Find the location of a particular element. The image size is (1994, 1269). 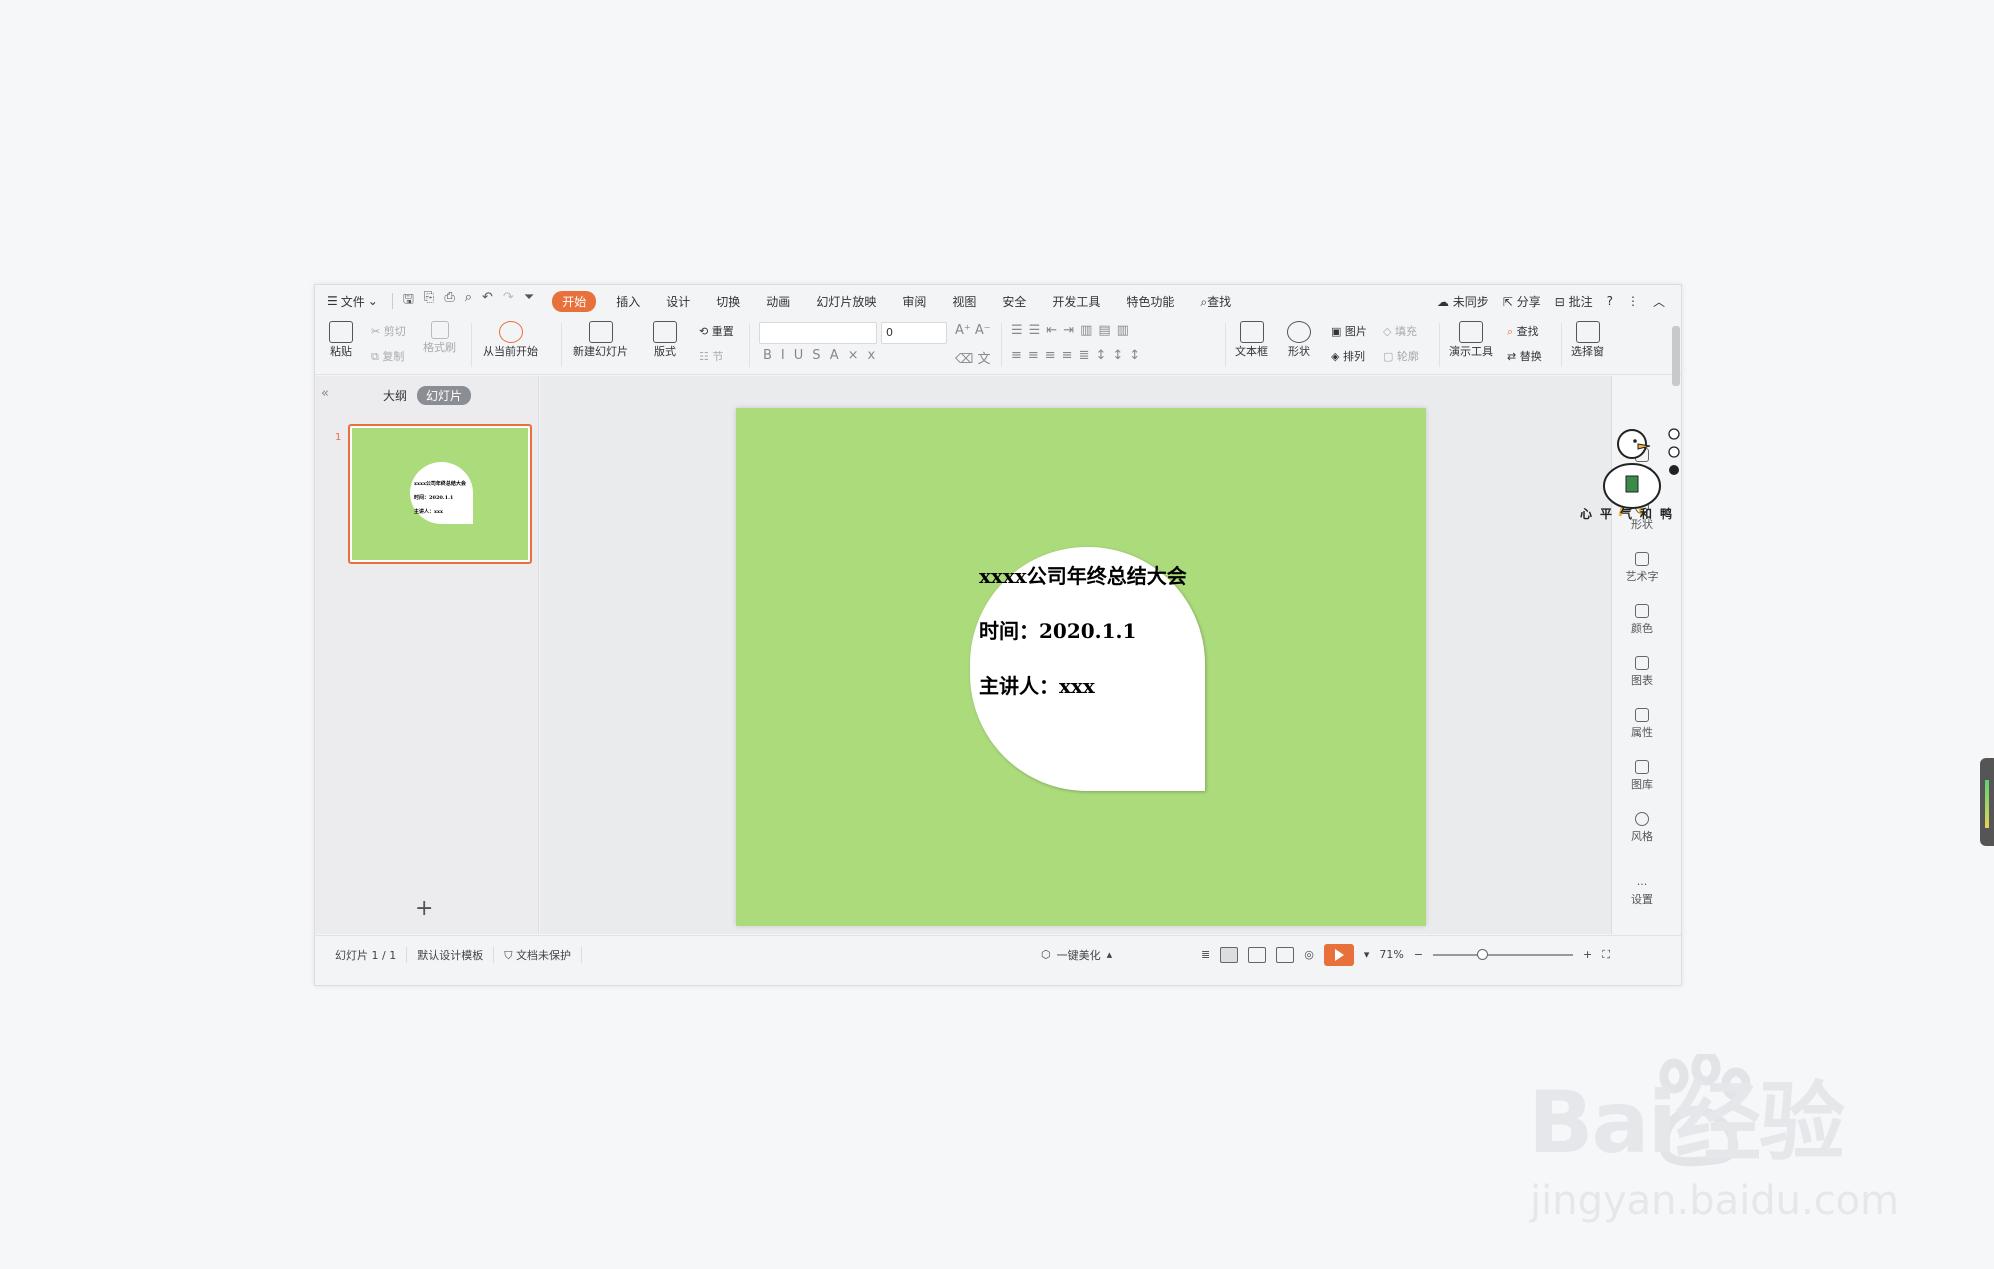

selection-pane-label: 选择窗 is located at coordinates (1587, 351).